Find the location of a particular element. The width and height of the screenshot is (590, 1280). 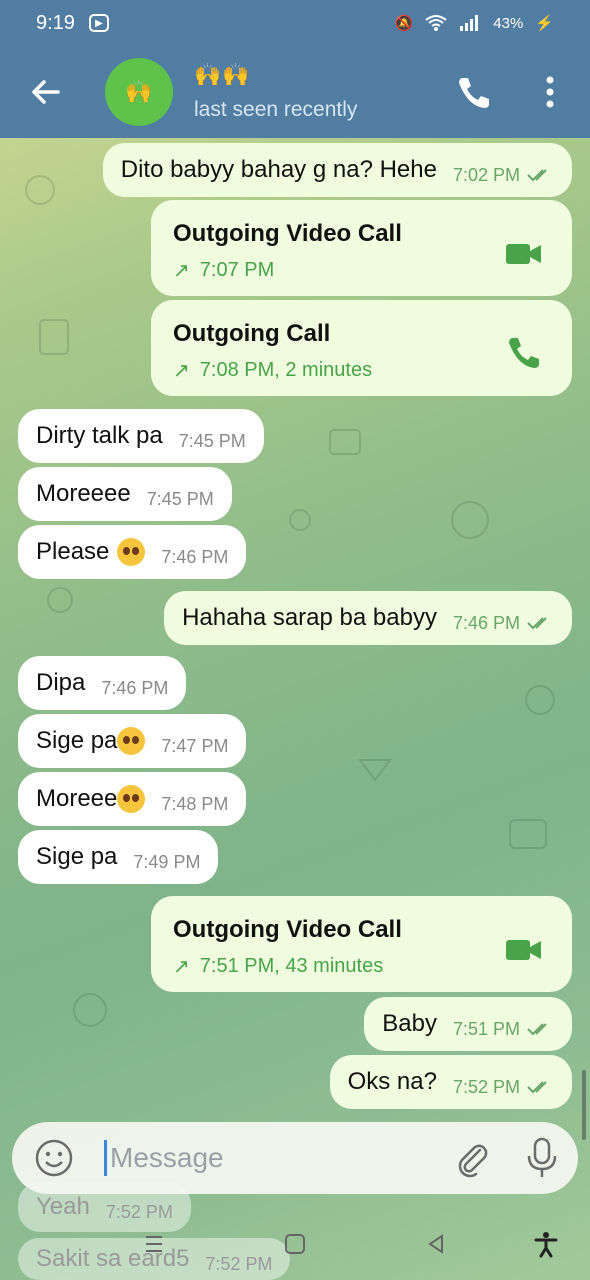

chat-title: 🙌🙌 is located at coordinates (222, 75).